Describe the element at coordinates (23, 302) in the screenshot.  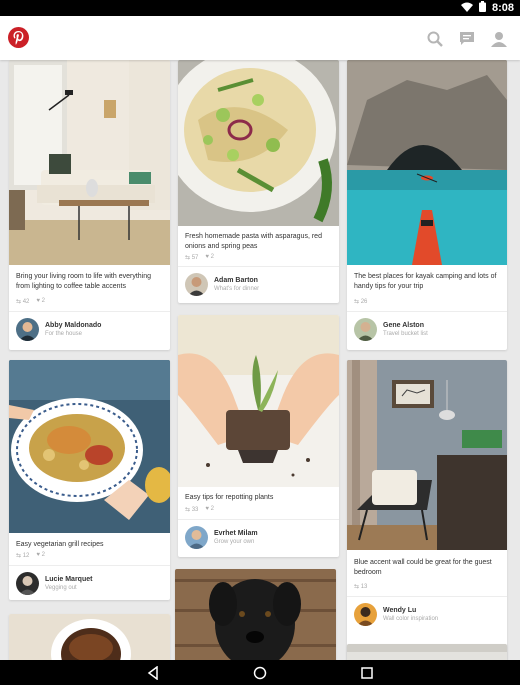
I see `repin-count: ⇆ 42` at that location.